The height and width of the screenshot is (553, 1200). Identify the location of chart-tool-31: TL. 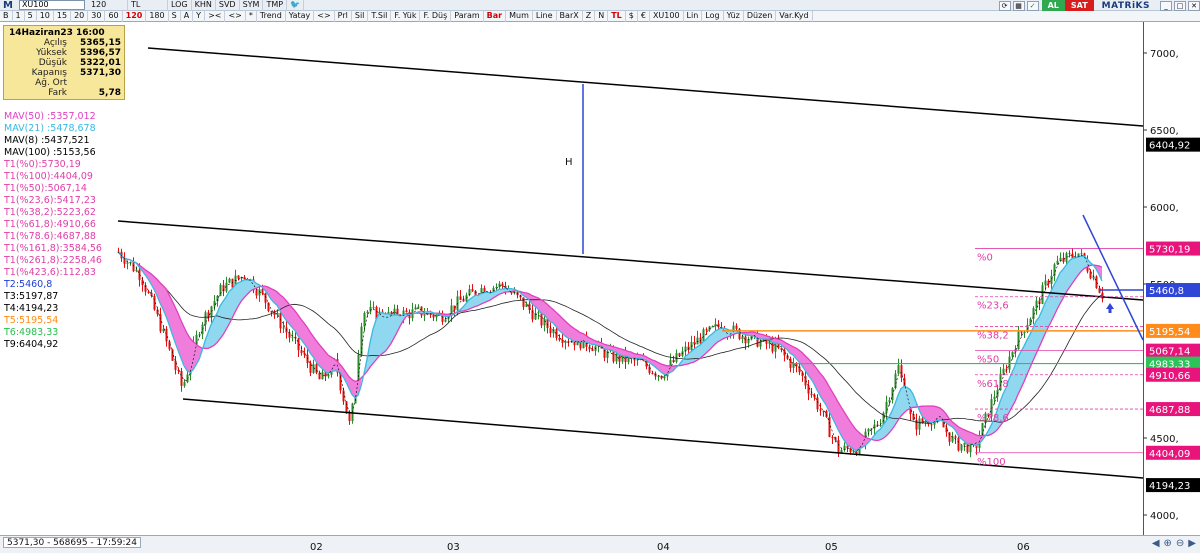
(617, 16).